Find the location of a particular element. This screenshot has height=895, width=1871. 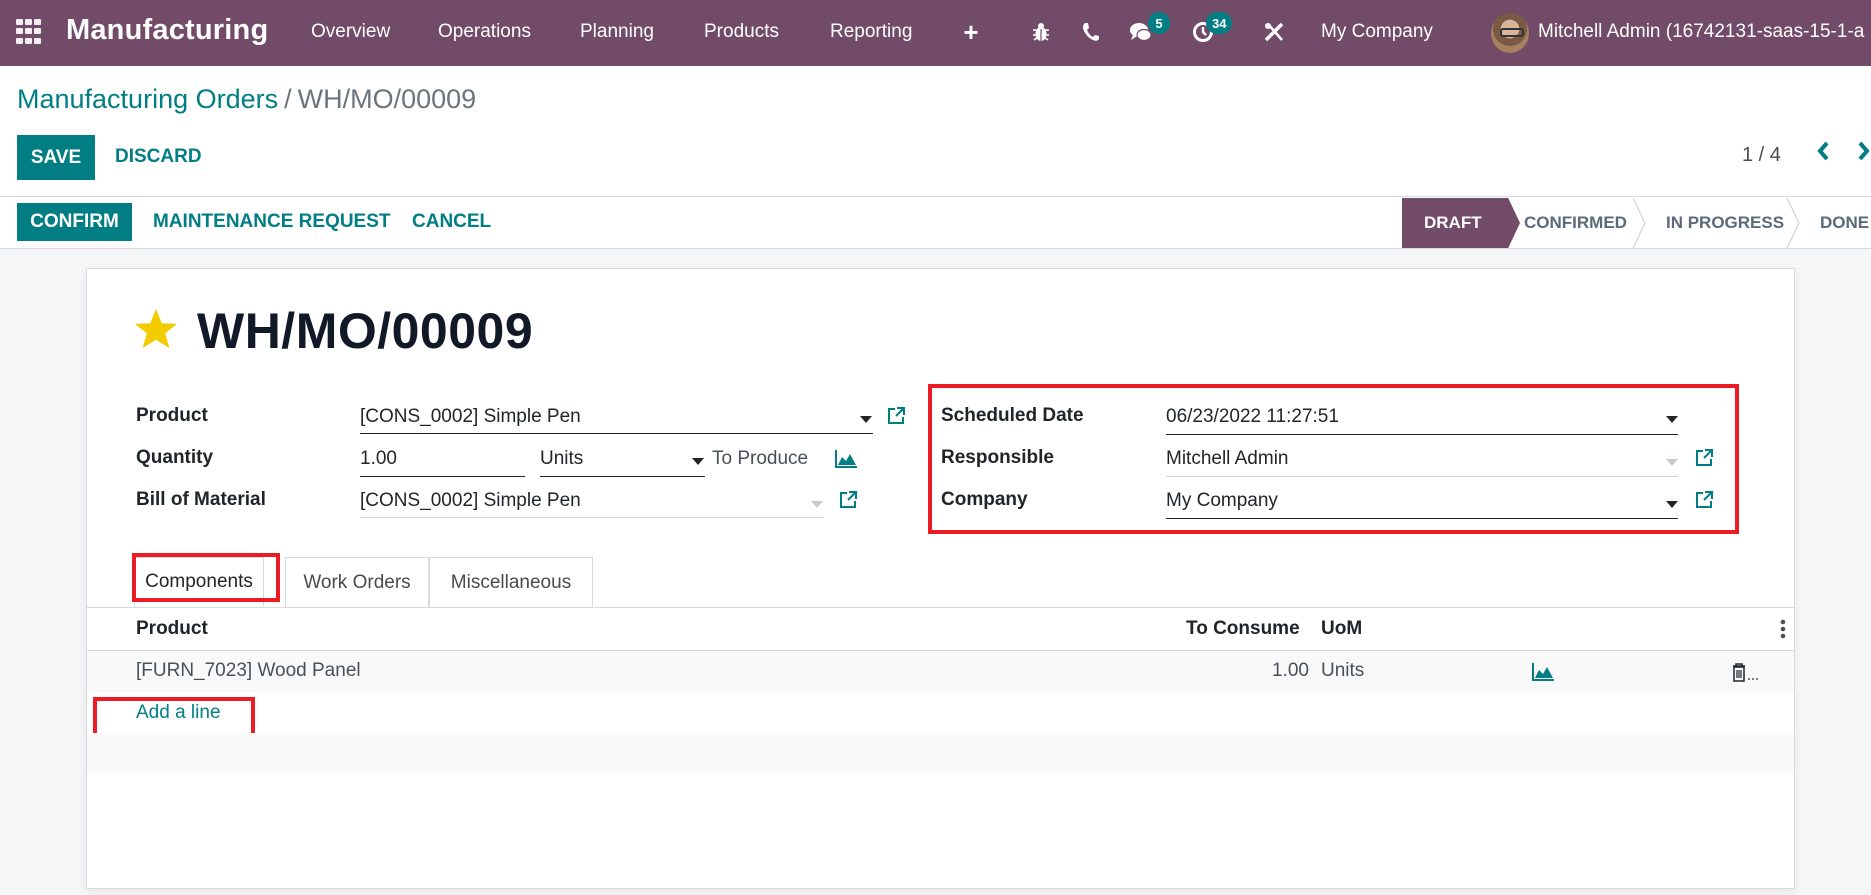

breadcrumb: Manufacturing Orders / WH/MO/00009 is located at coordinates (246, 99).